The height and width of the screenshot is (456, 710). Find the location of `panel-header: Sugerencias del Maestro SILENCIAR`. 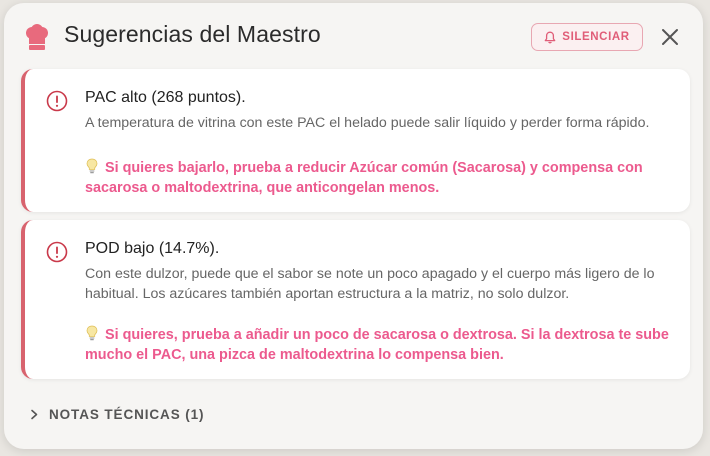

panel-header: Sugerencias del Maestro SILENCIAR is located at coordinates (353, 36).